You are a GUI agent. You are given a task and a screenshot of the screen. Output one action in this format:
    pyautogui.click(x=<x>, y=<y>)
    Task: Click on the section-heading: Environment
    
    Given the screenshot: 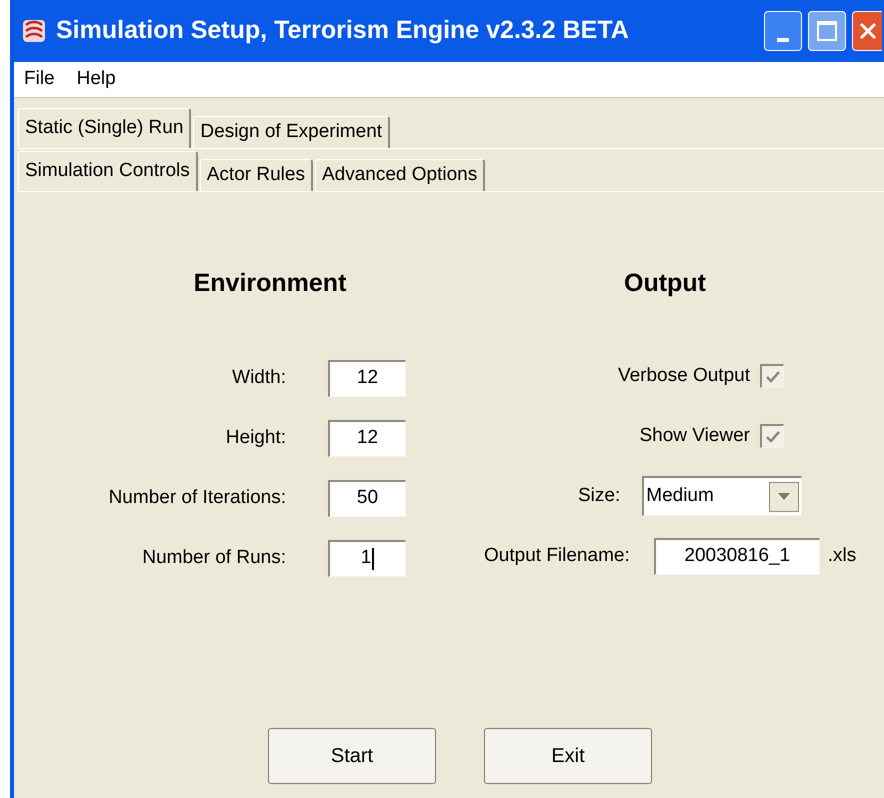 What is the action you would take?
    pyautogui.click(x=270, y=284)
    